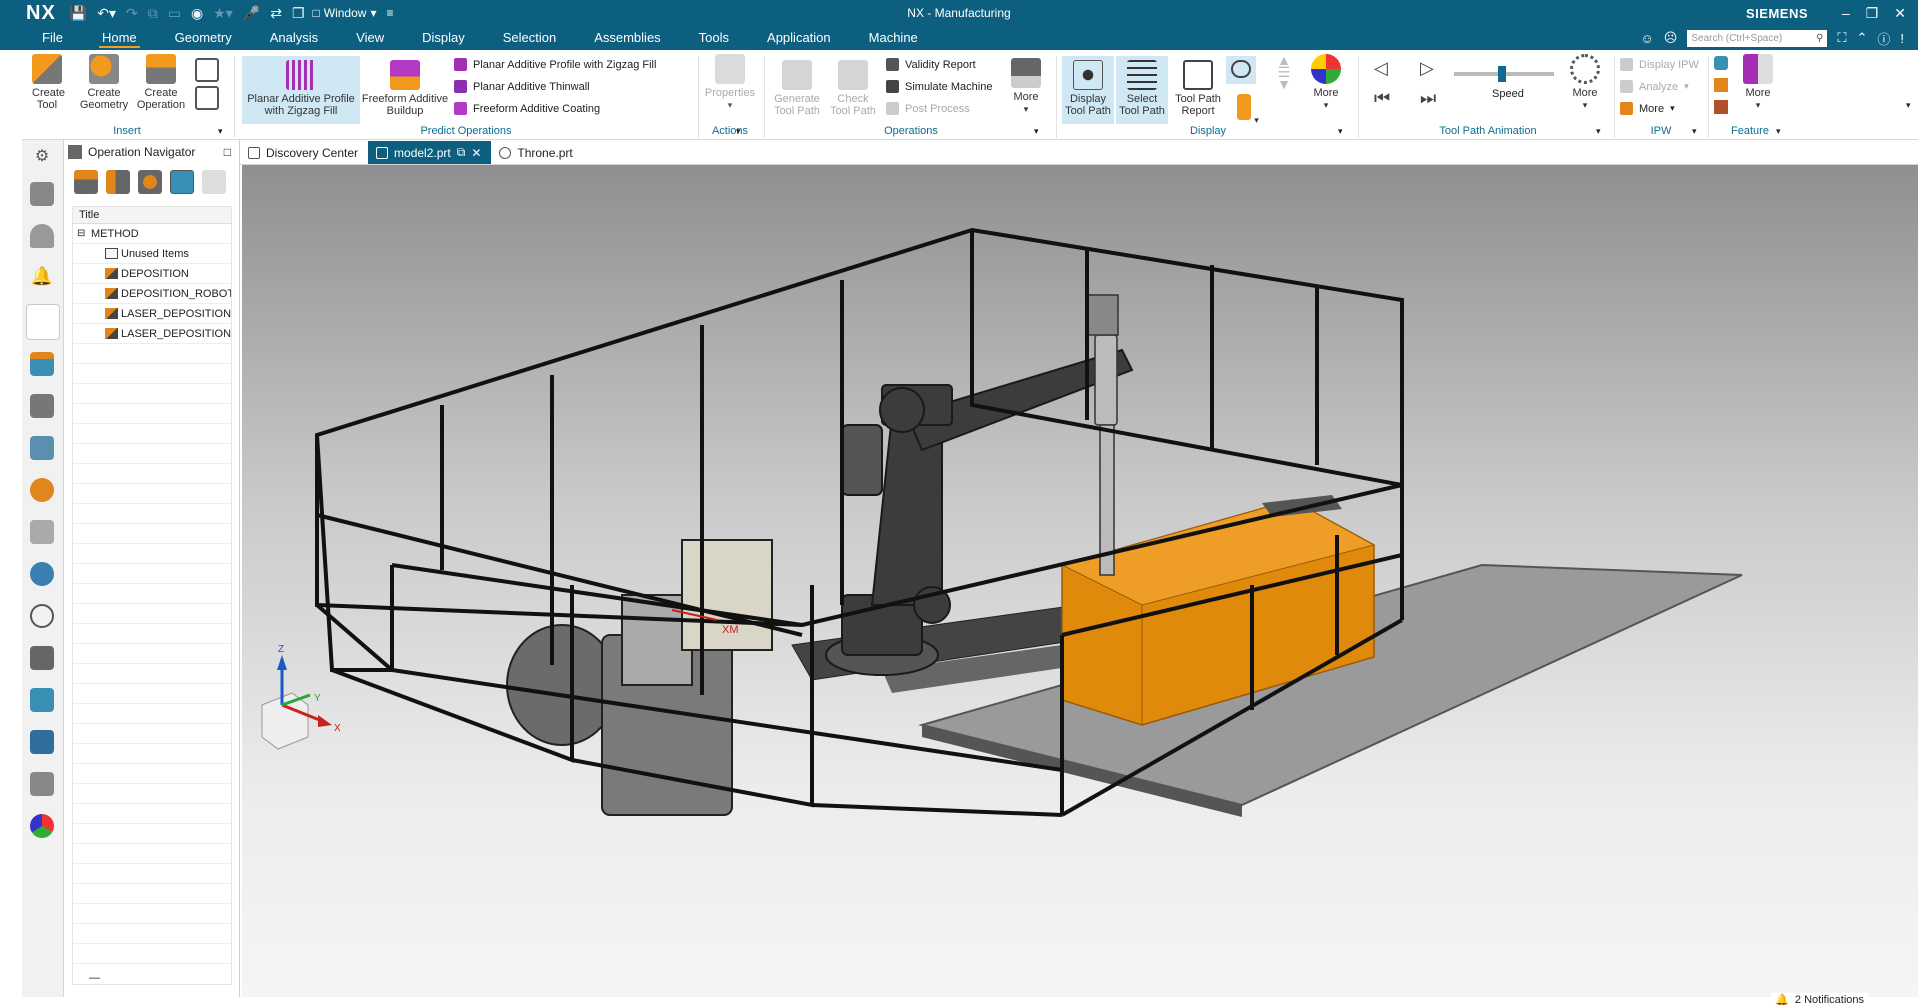 Image resolution: width=1918 pixels, height=1006 pixels. What do you see at coordinates (223, 13) in the screenshot?
I see `star-icon: ★▾` at bounding box center [223, 13].